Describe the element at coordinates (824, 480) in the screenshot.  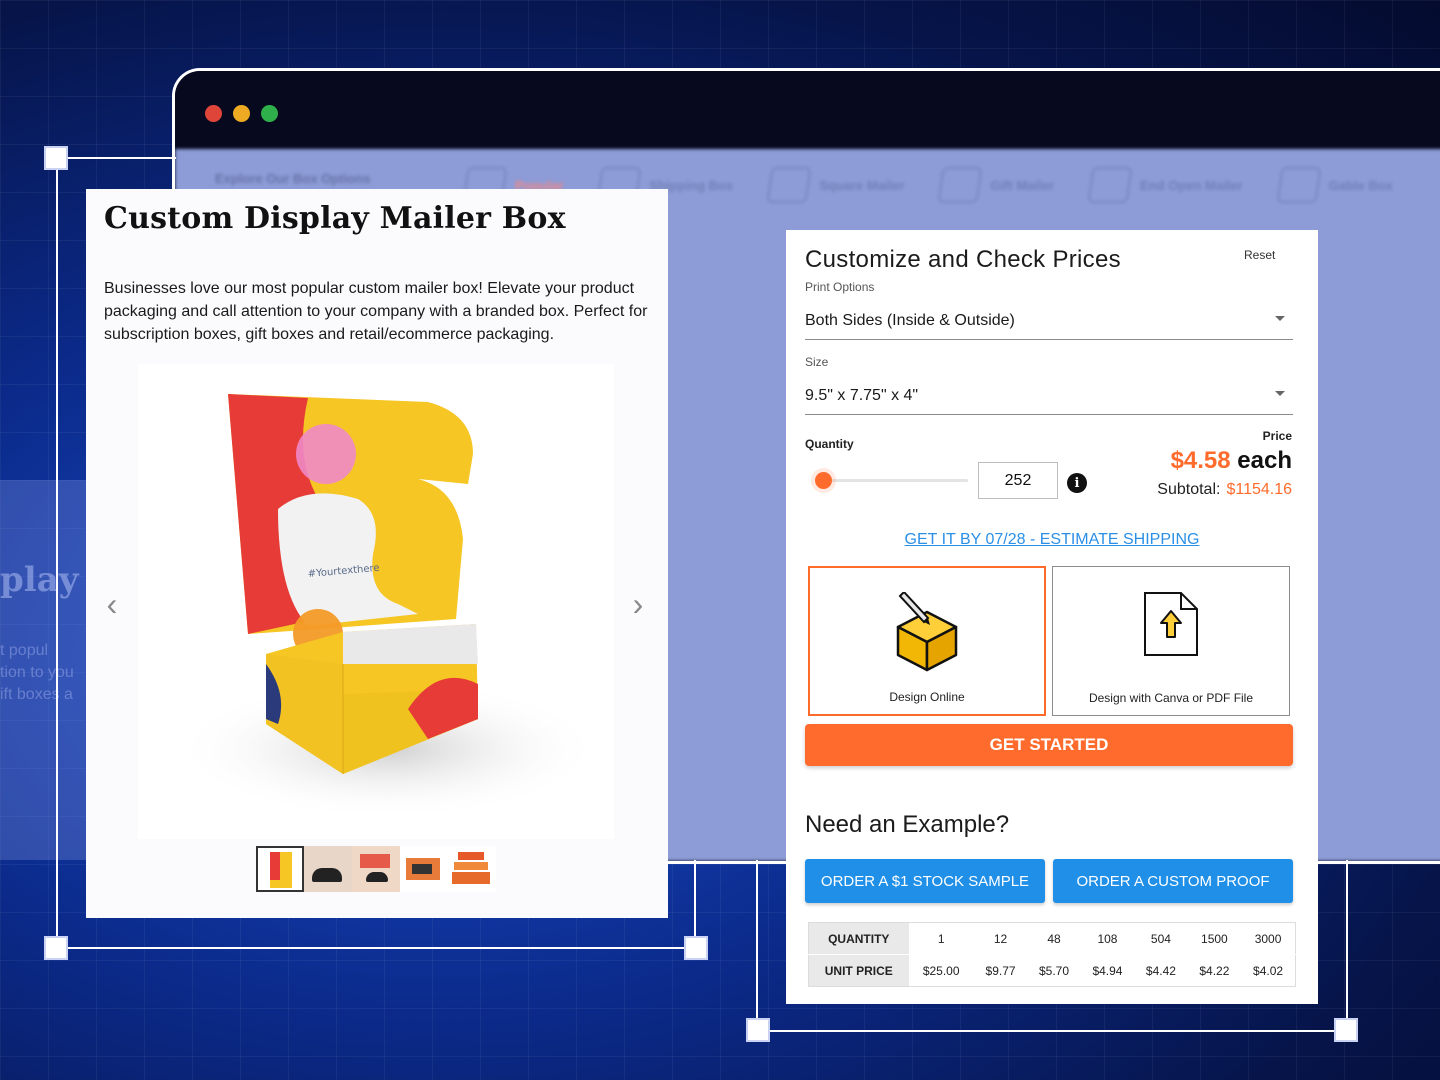
I see `quantity-slider-thumb` at that location.